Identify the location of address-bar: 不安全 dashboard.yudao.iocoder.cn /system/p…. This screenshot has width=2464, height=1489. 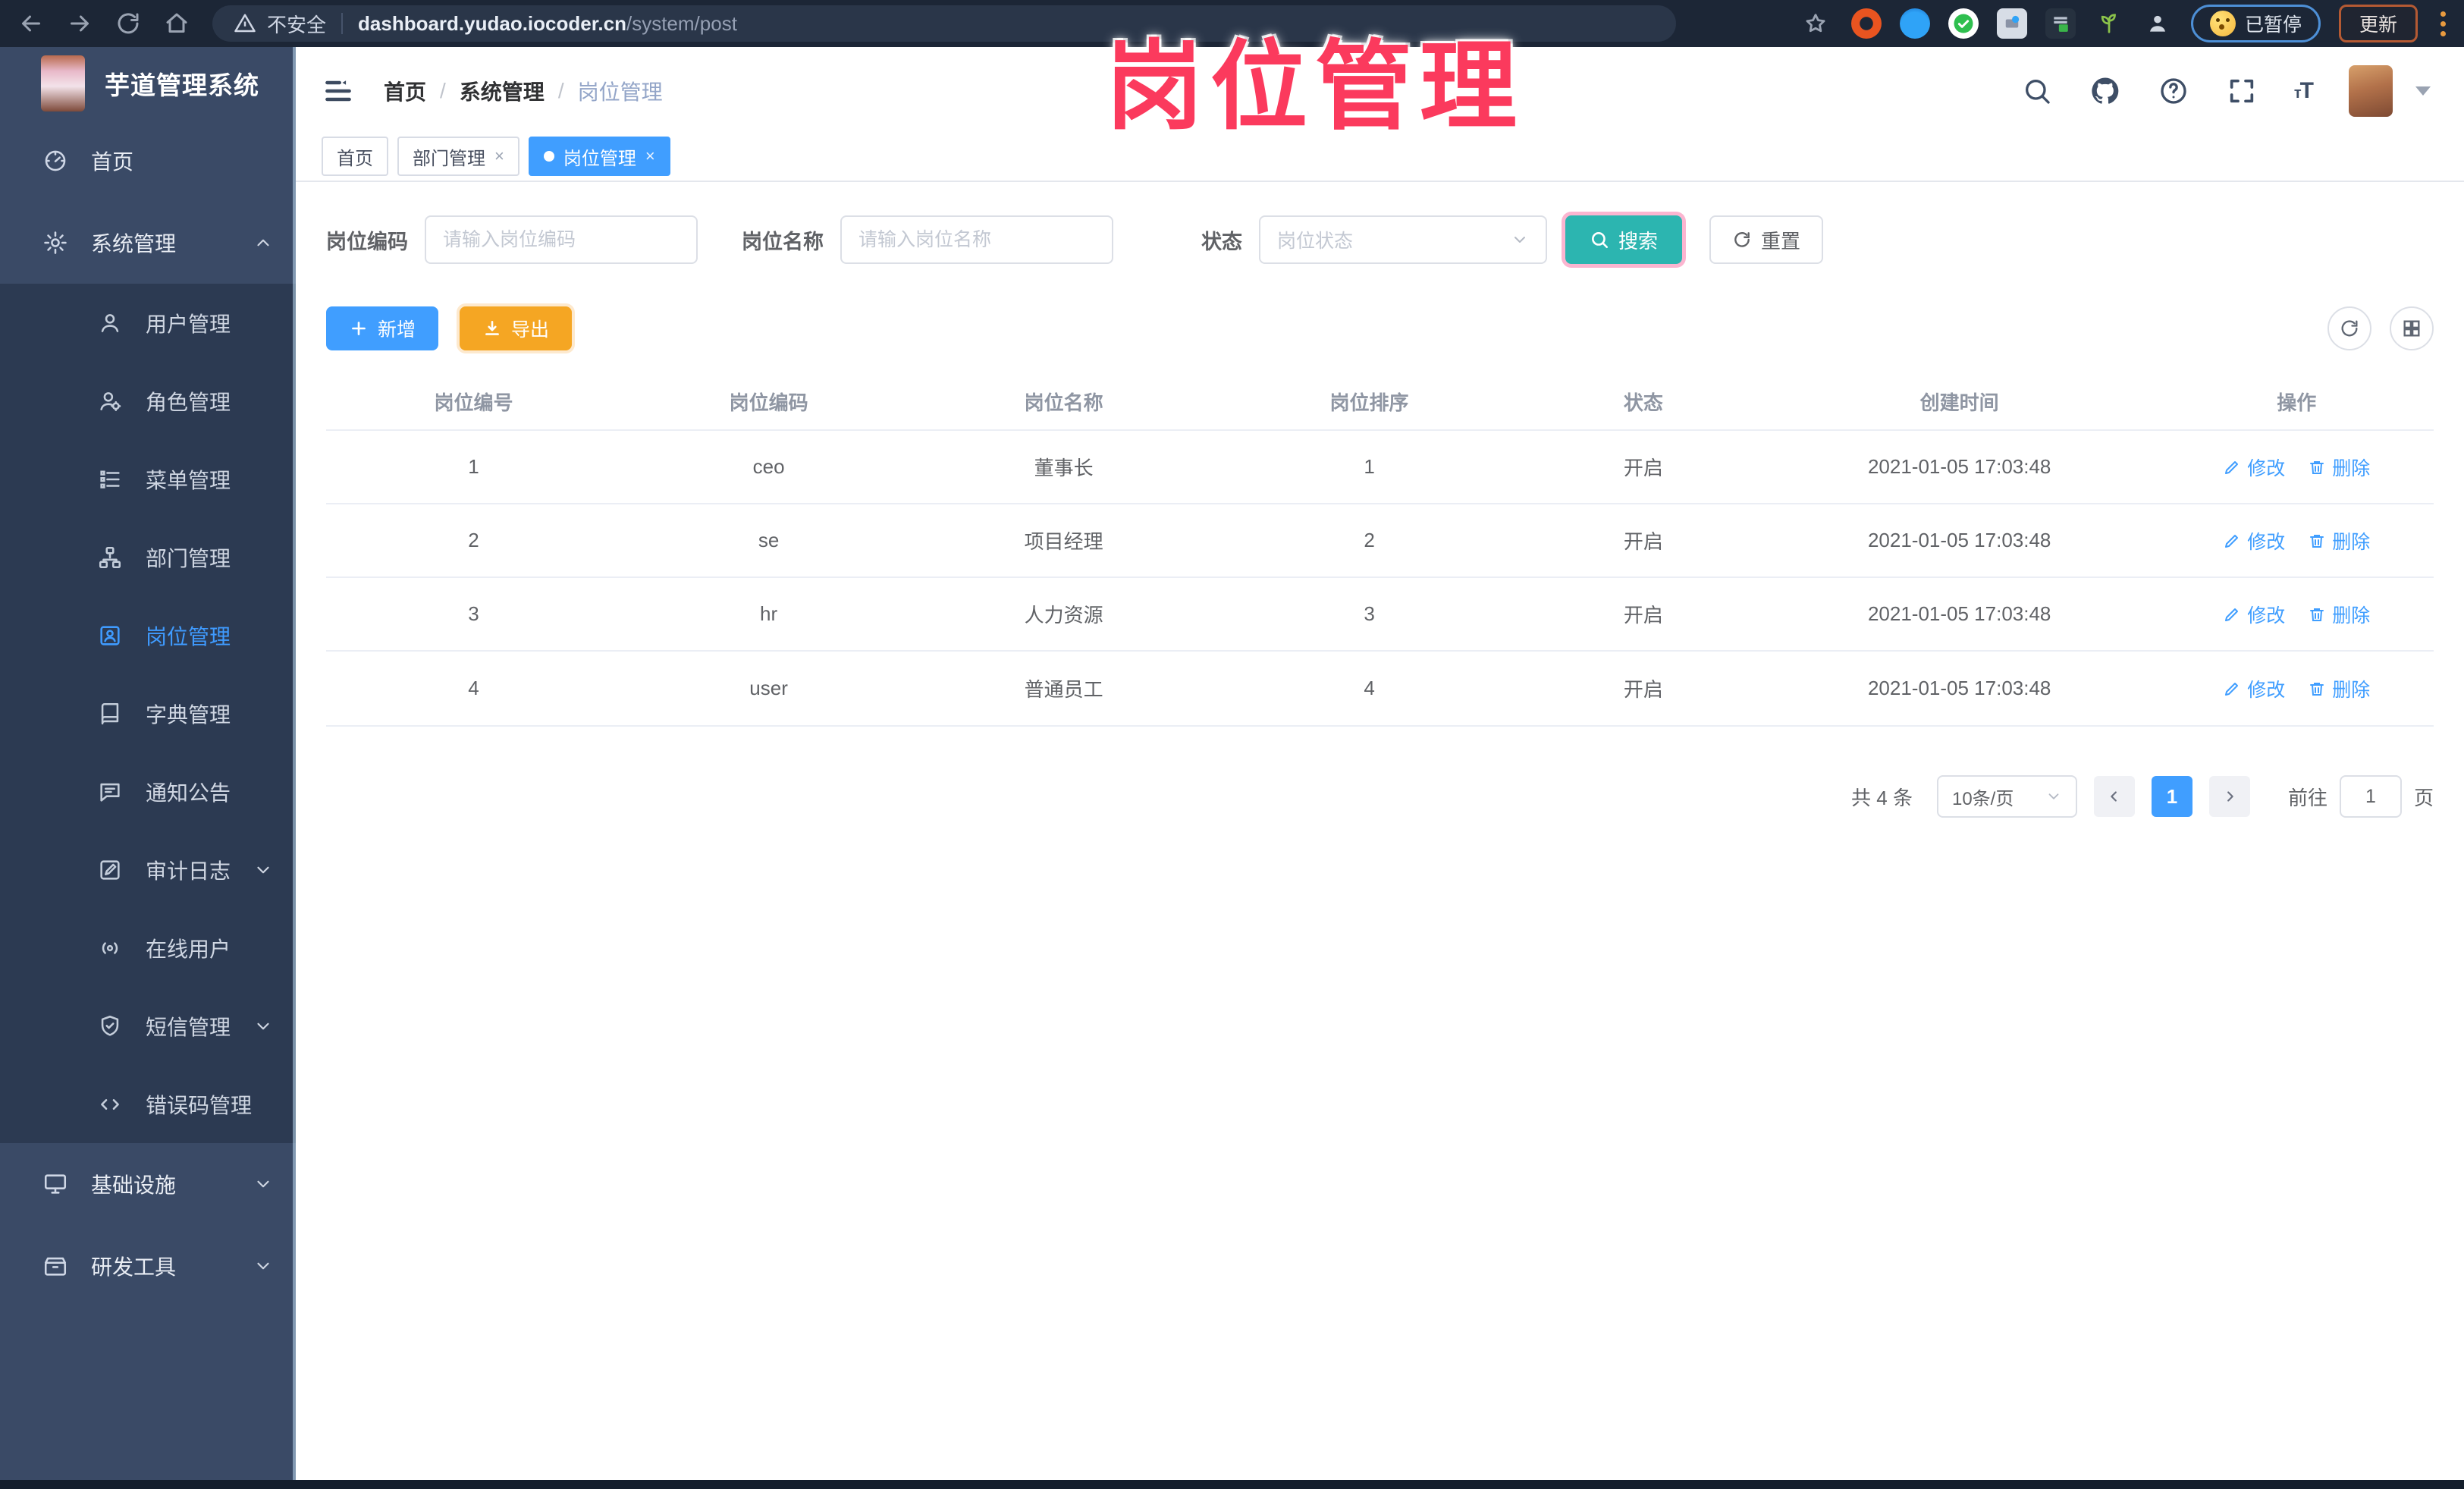
(944, 23).